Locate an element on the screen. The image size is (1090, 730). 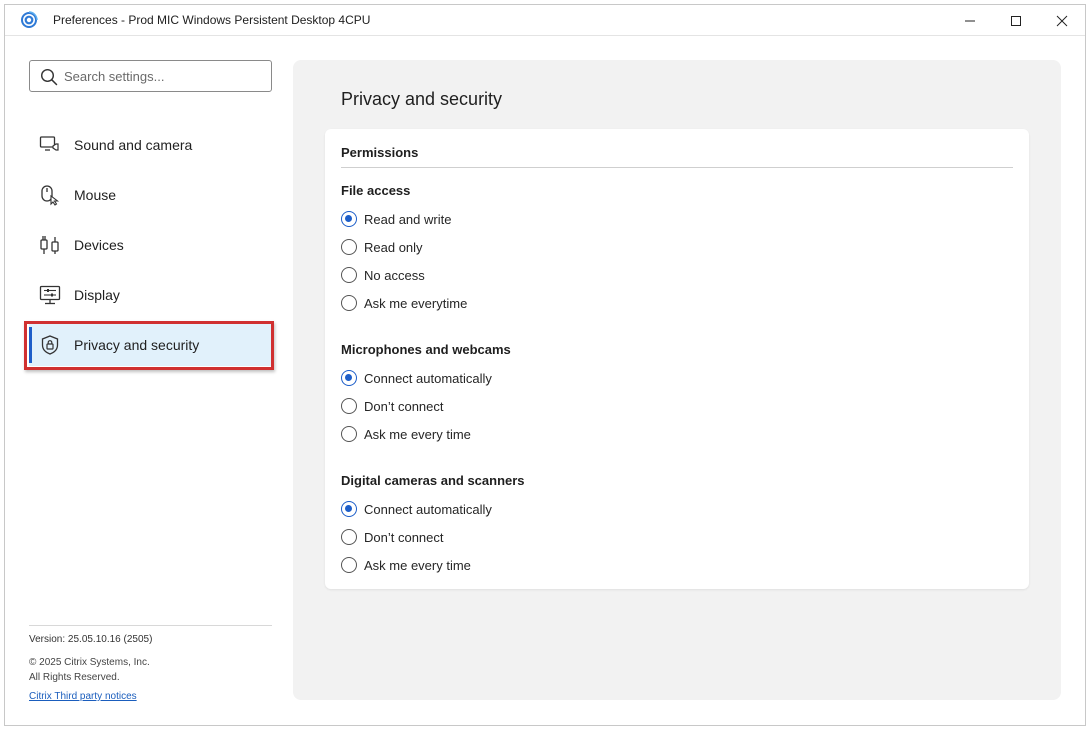
sidebar-item-mouse: Mouse is located at coordinates (151, 195).